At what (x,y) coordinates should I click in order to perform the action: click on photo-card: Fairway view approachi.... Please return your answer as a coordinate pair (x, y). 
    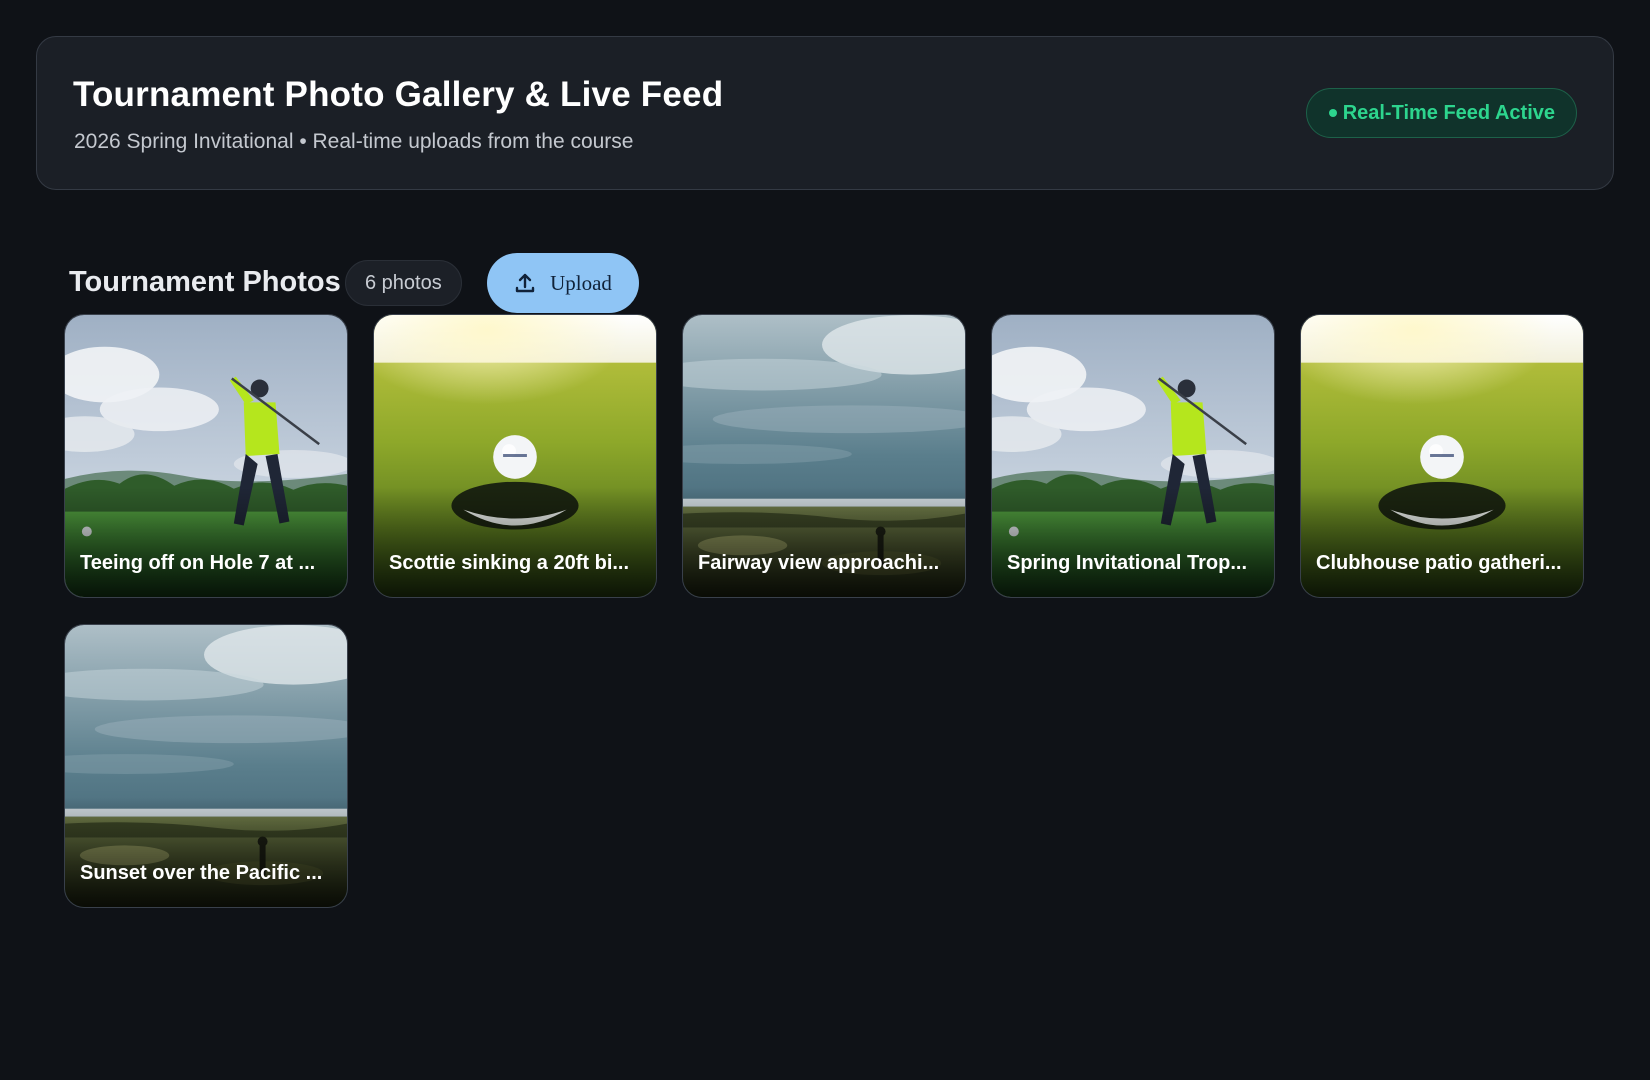
    Looking at the image, I should click on (824, 456).